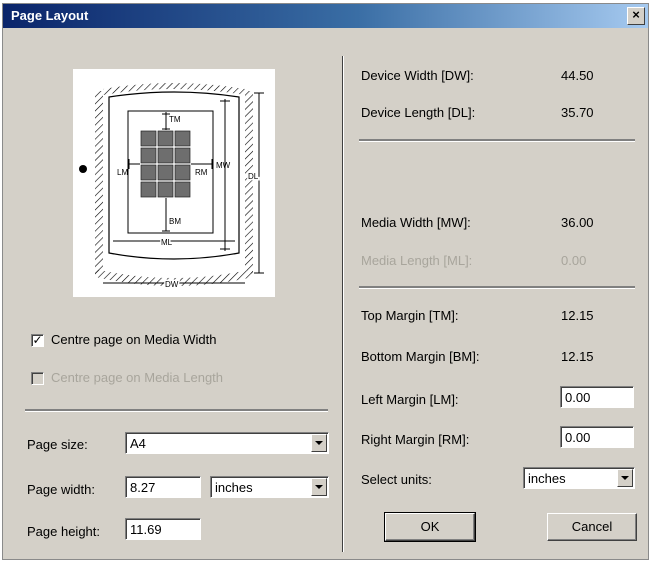 This screenshot has height=563, width=652. Describe the element at coordinates (50, 15) in the screenshot. I see `dialog-title: Page Layout` at that location.